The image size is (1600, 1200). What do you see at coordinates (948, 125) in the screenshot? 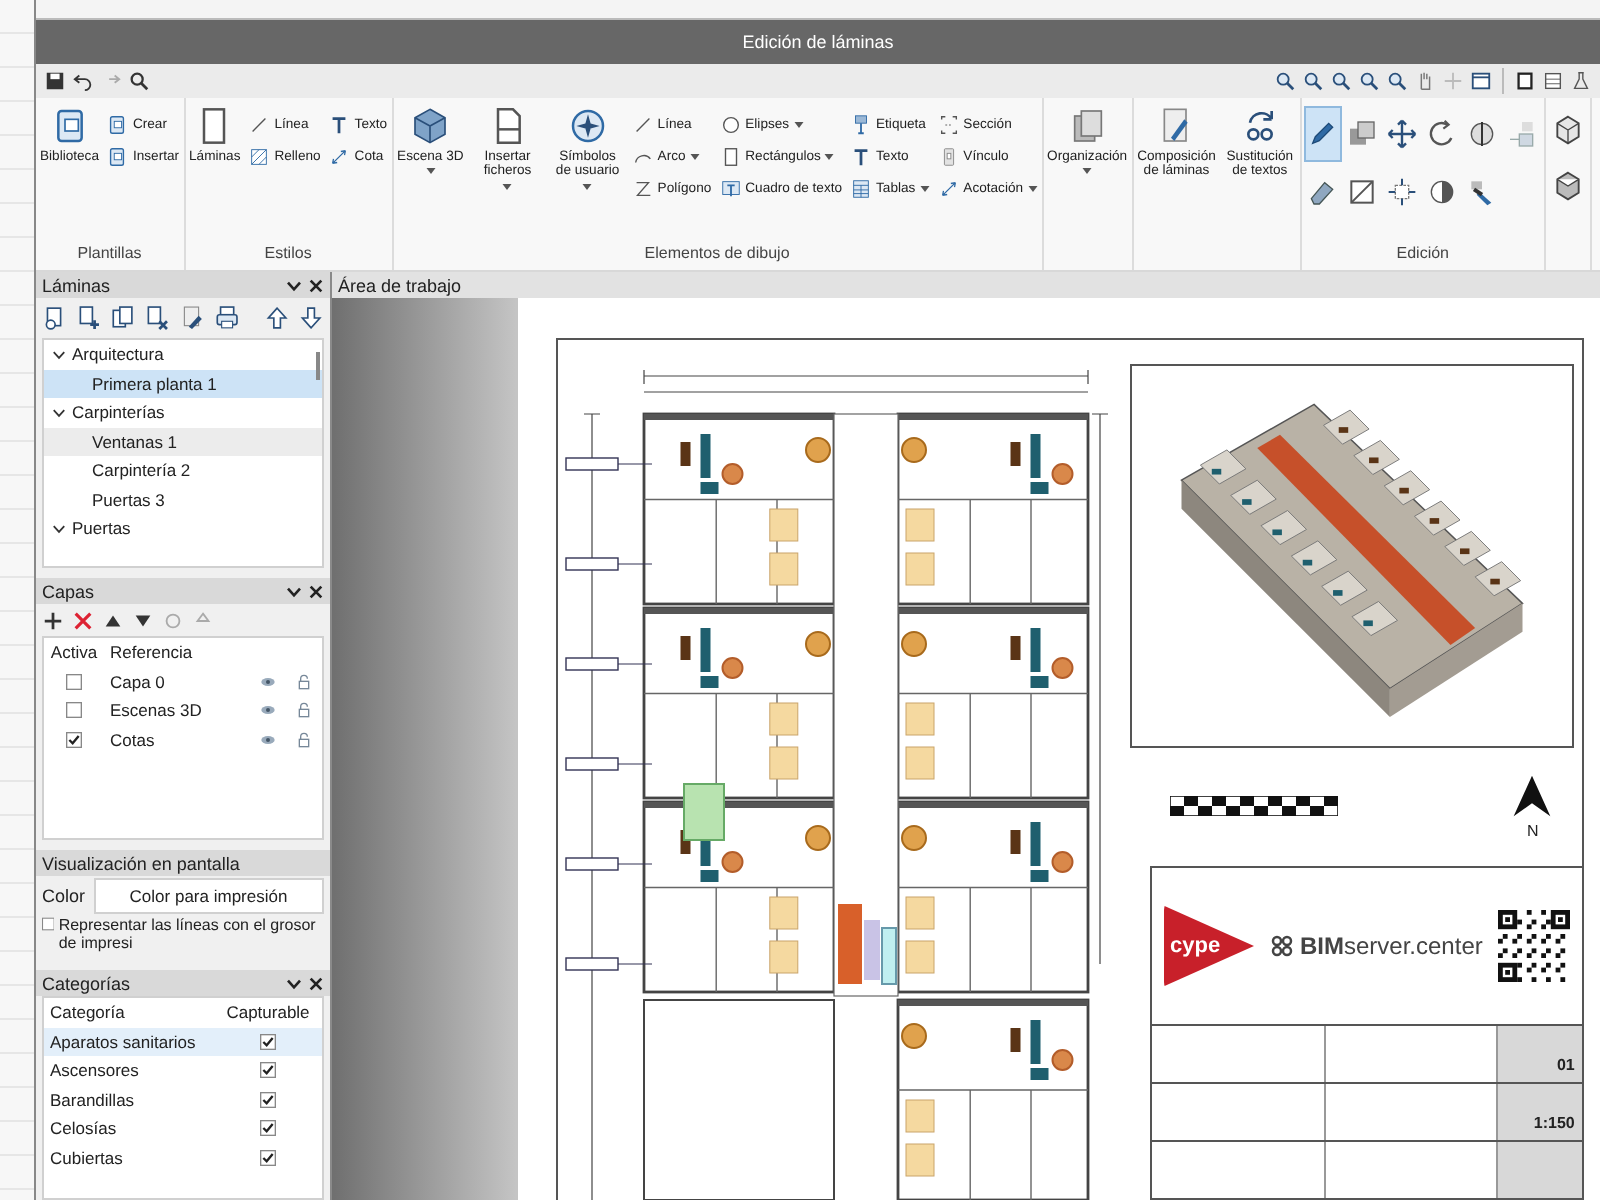
I see `section-icon` at bounding box center [948, 125].